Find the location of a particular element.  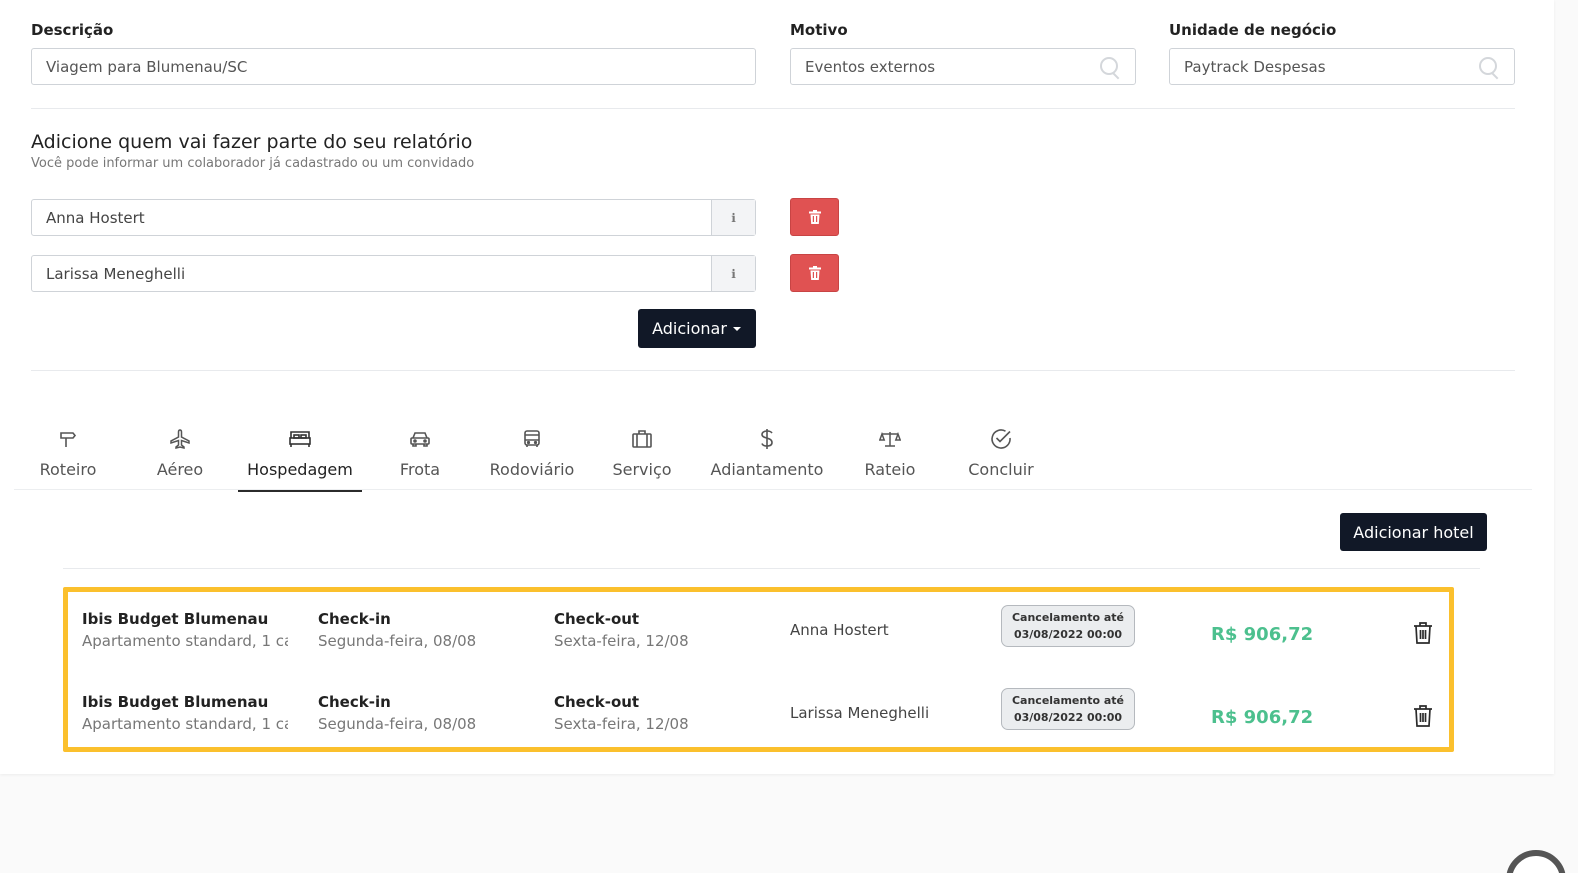

help-chat-button is located at coordinates (1536, 861).